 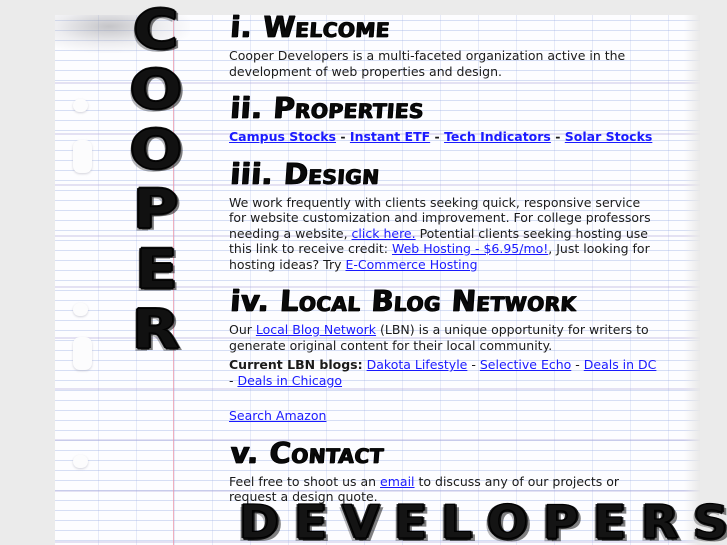 I want to click on heading-properties: ii. Properties, so click(x=446, y=108).